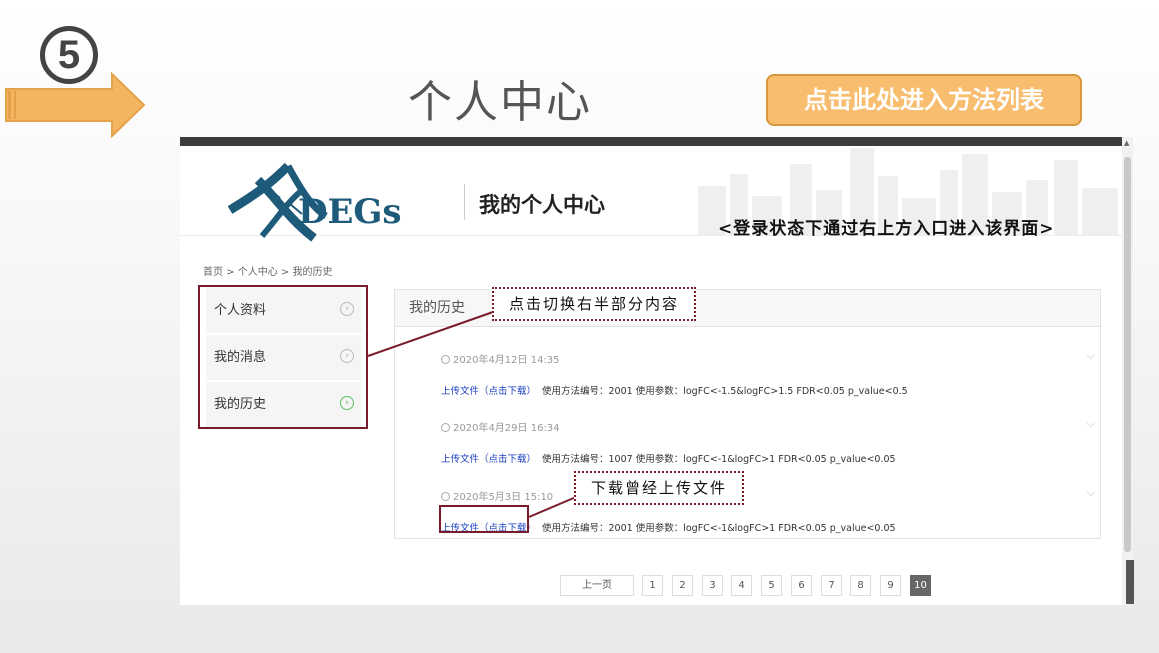 The image size is (1159, 653). Describe the element at coordinates (506, 360) in the screenshot. I see `record-time: 2020年4月12日 14:35` at that location.